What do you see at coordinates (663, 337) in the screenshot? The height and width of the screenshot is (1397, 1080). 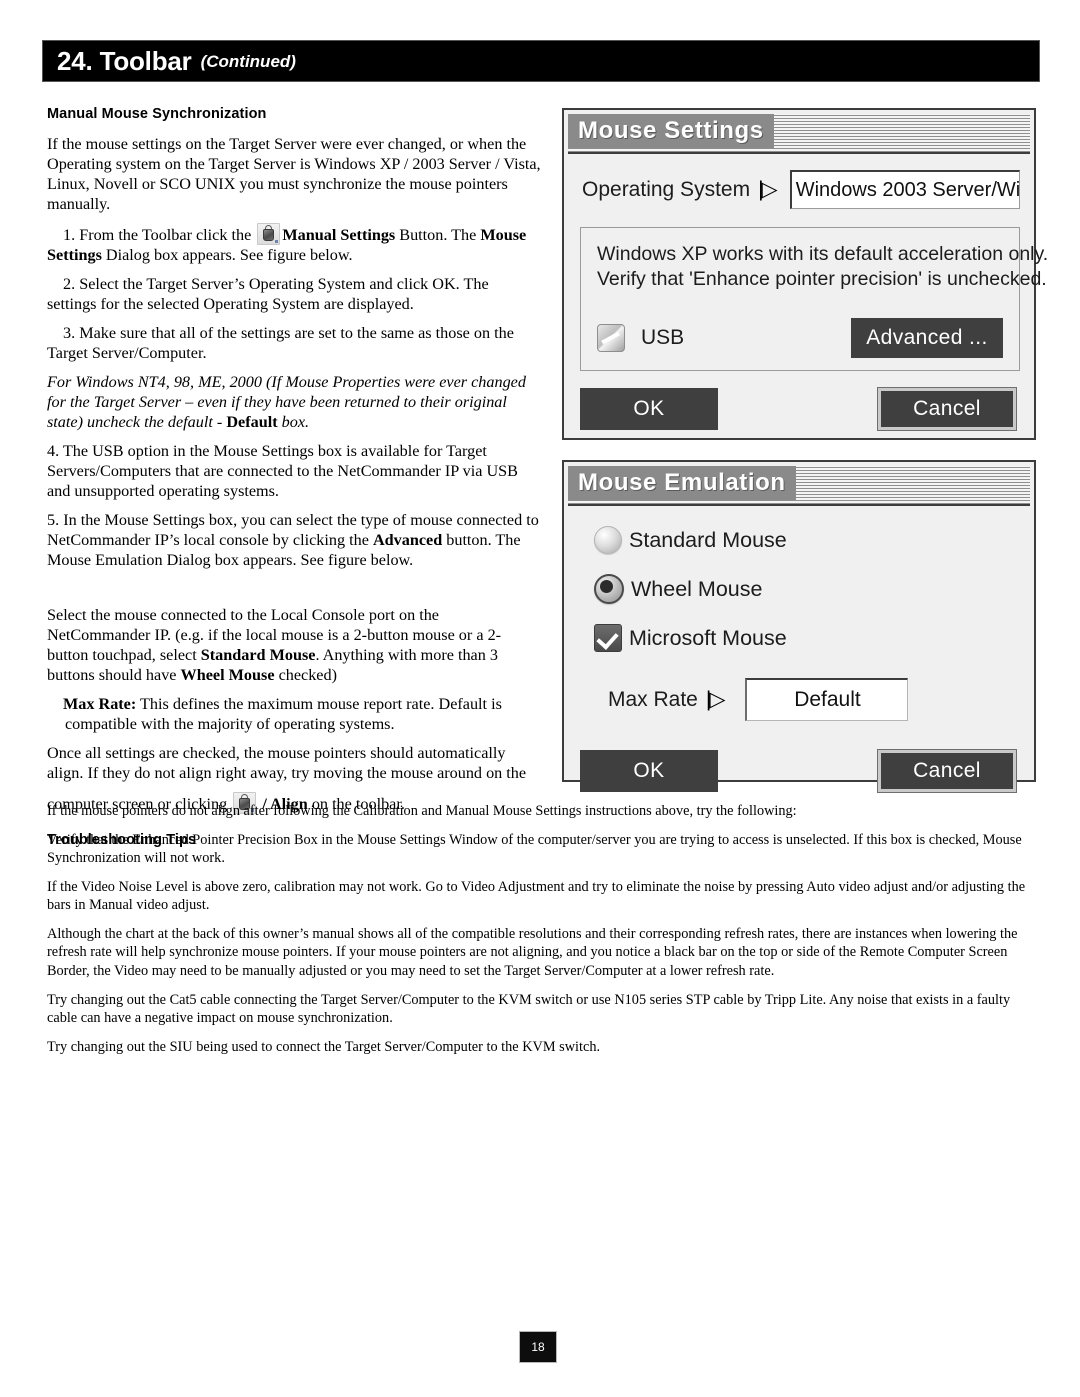 I see `usb-label: USB` at bounding box center [663, 337].